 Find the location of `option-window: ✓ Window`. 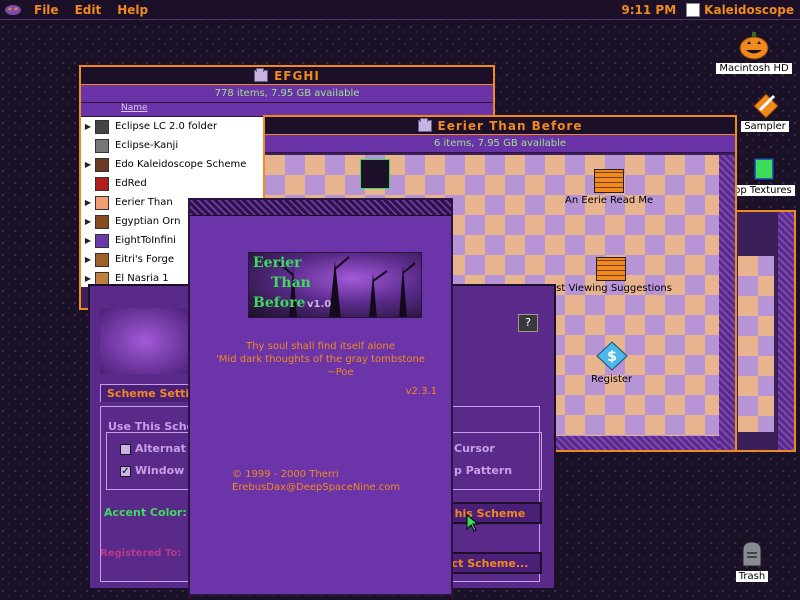

option-window: ✓ Window is located at coordinates (152, 470).